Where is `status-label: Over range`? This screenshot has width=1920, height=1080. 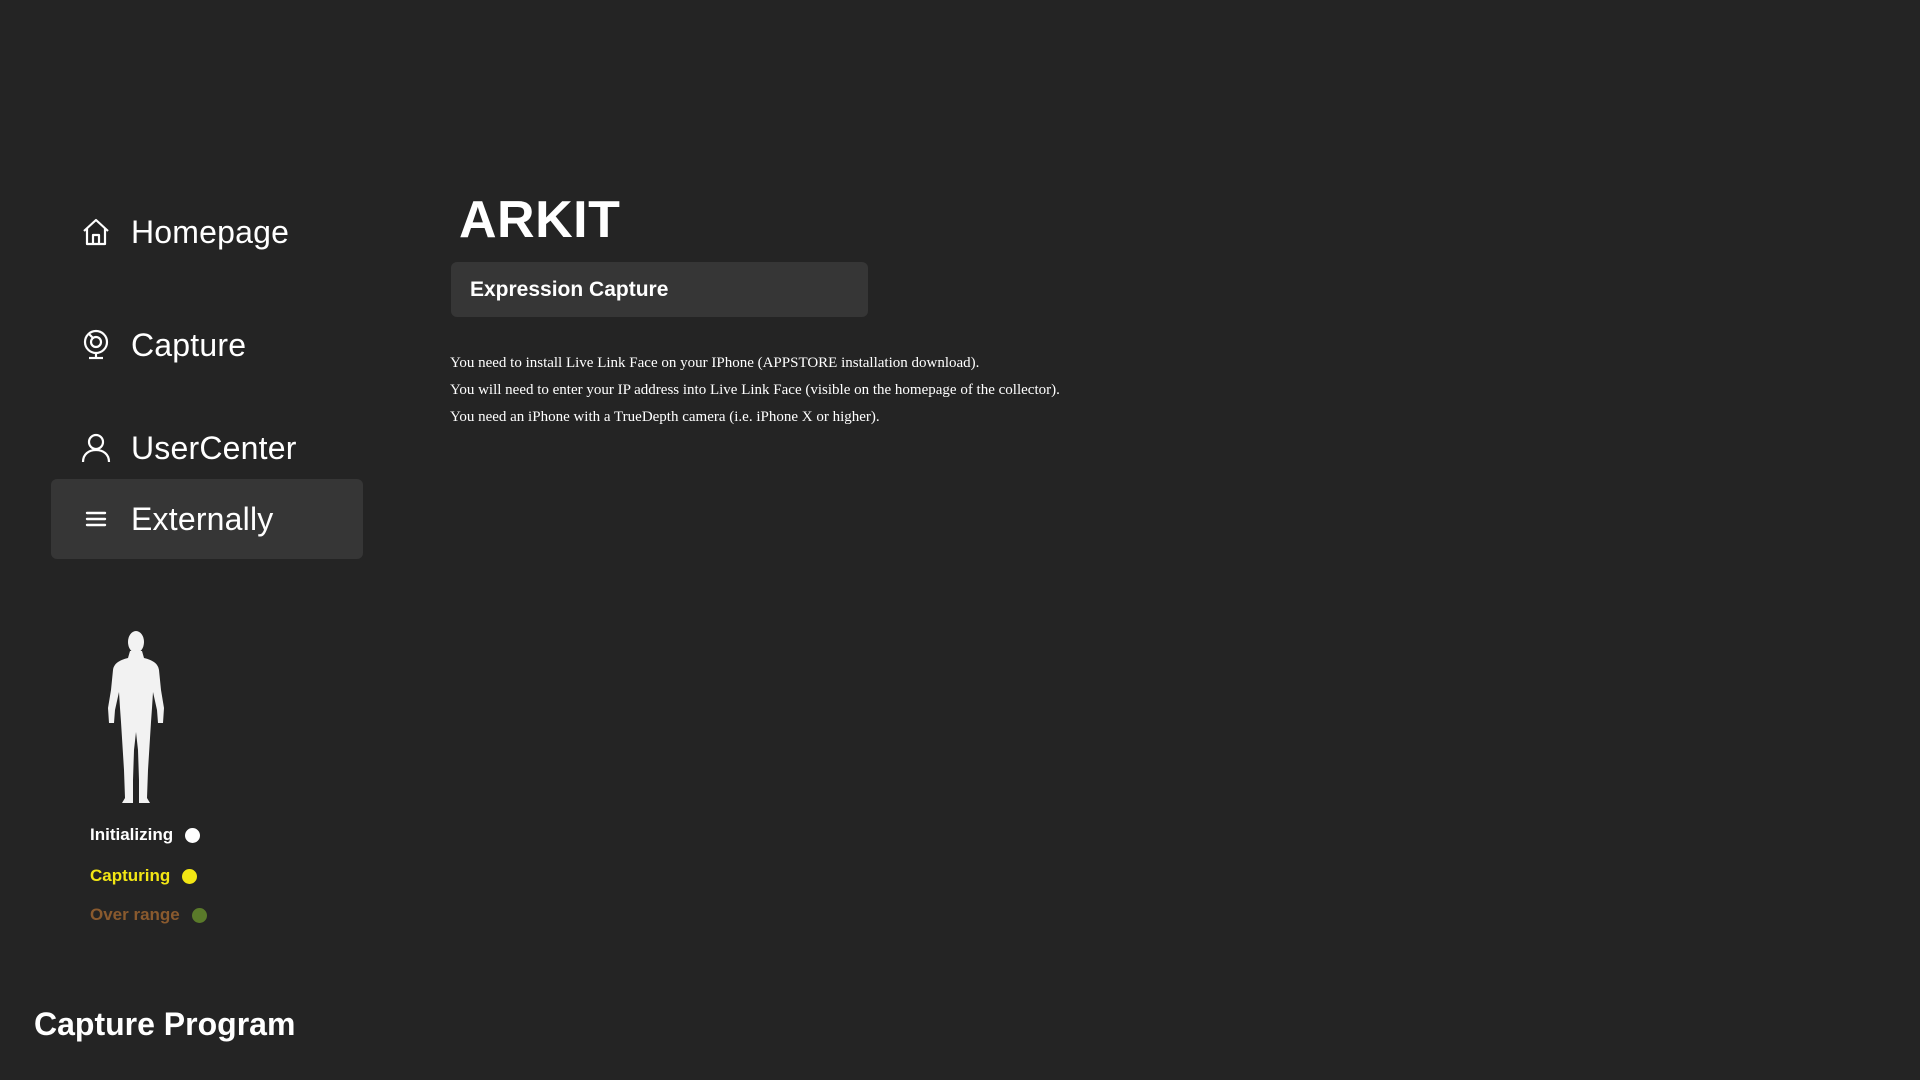 status-label: Over range is located at coordinates (135, 914).